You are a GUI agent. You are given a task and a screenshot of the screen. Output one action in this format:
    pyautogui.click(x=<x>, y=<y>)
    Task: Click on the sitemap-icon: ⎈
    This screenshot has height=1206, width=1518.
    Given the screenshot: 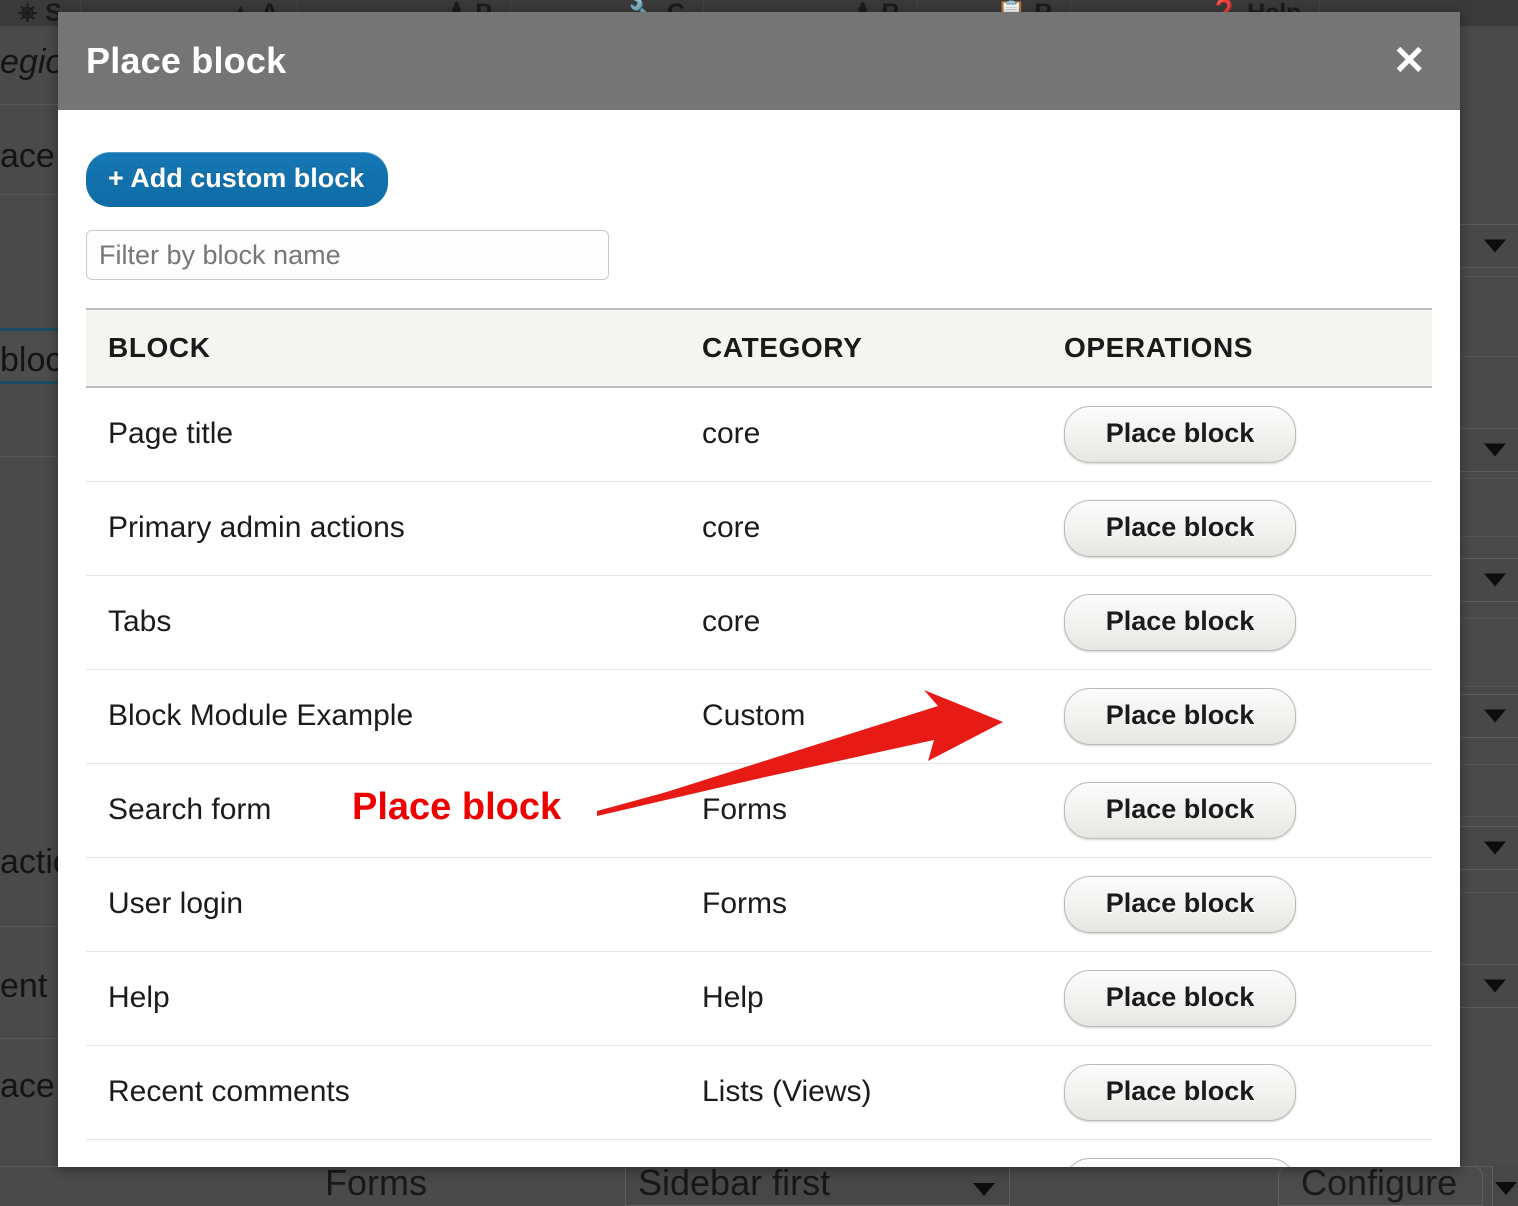 What is the action you would take?
    pyautogui.click(x=28, y=13)
    